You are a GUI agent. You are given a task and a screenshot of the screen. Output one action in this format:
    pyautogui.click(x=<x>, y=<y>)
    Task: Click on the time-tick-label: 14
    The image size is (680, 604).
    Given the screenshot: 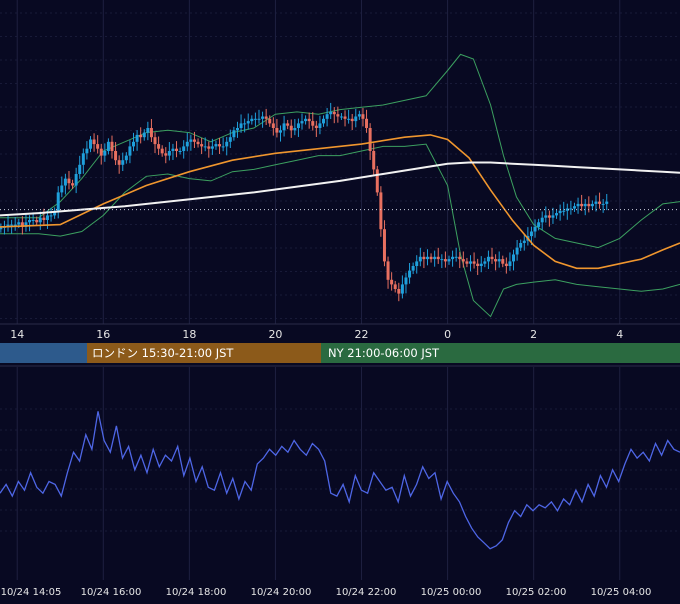 What is the action you would take?
    pyautogui.click(x=17, y=334)
    